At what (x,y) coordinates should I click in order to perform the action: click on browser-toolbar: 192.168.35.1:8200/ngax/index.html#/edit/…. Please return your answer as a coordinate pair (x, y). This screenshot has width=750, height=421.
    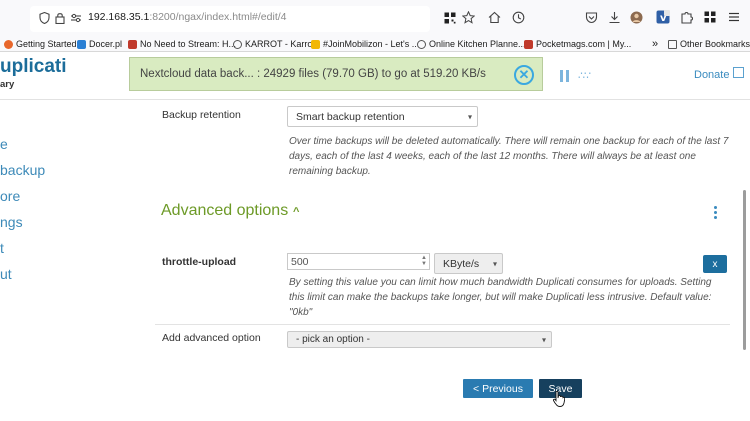
    Looking at the image, I should click on (375, 18).